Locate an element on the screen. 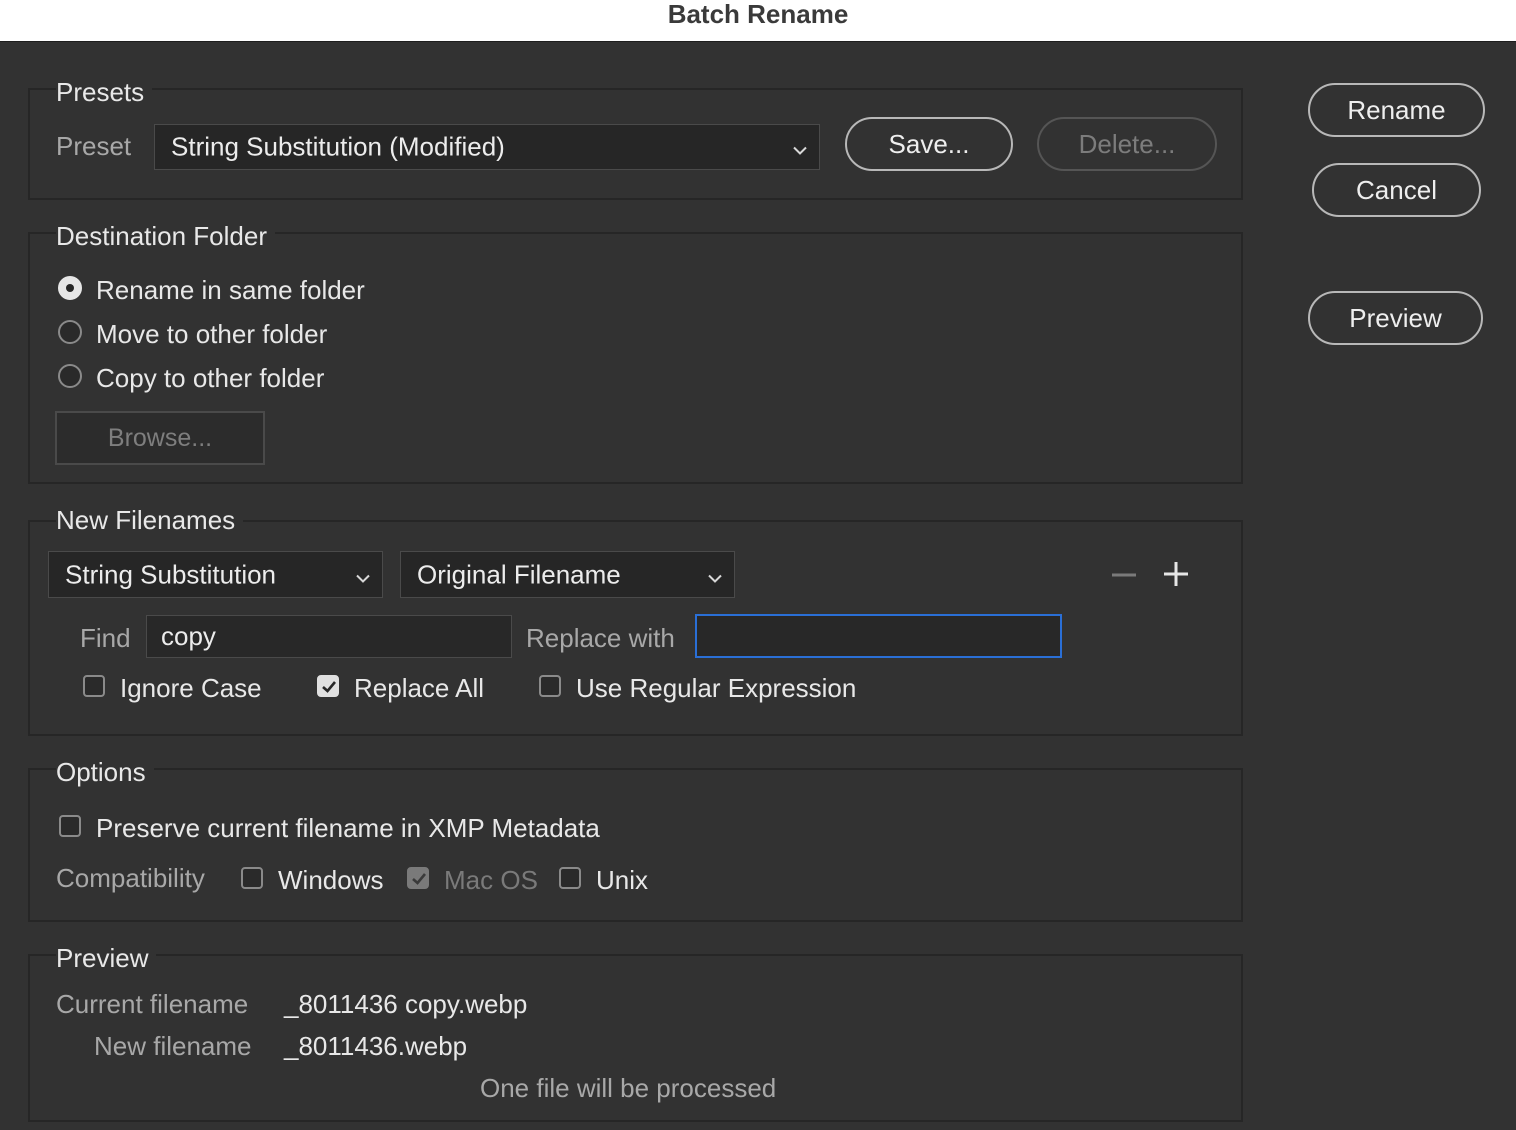 This screenshot has height=1130, width=1516. destination-legend: Destination Folder is located at coordinates (165, 236).